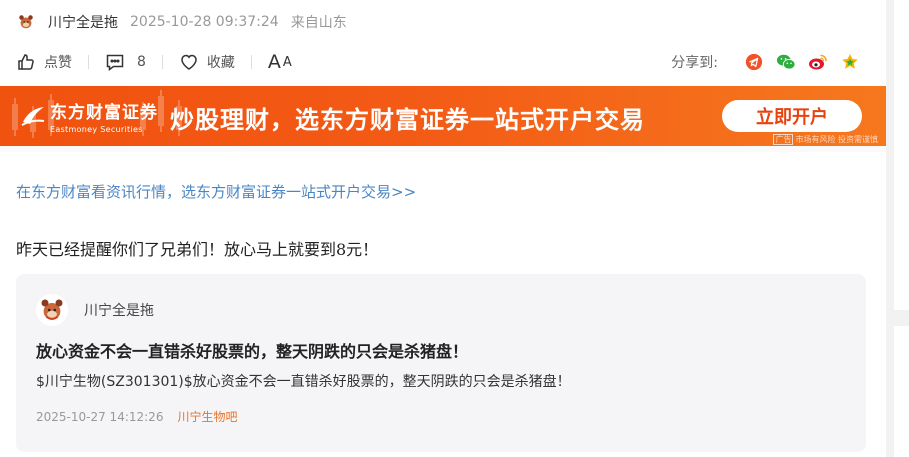  What do you see at coordinates (115, 62) in the screenshot?
I see `comment-icon` at bounding box center [115, 62].